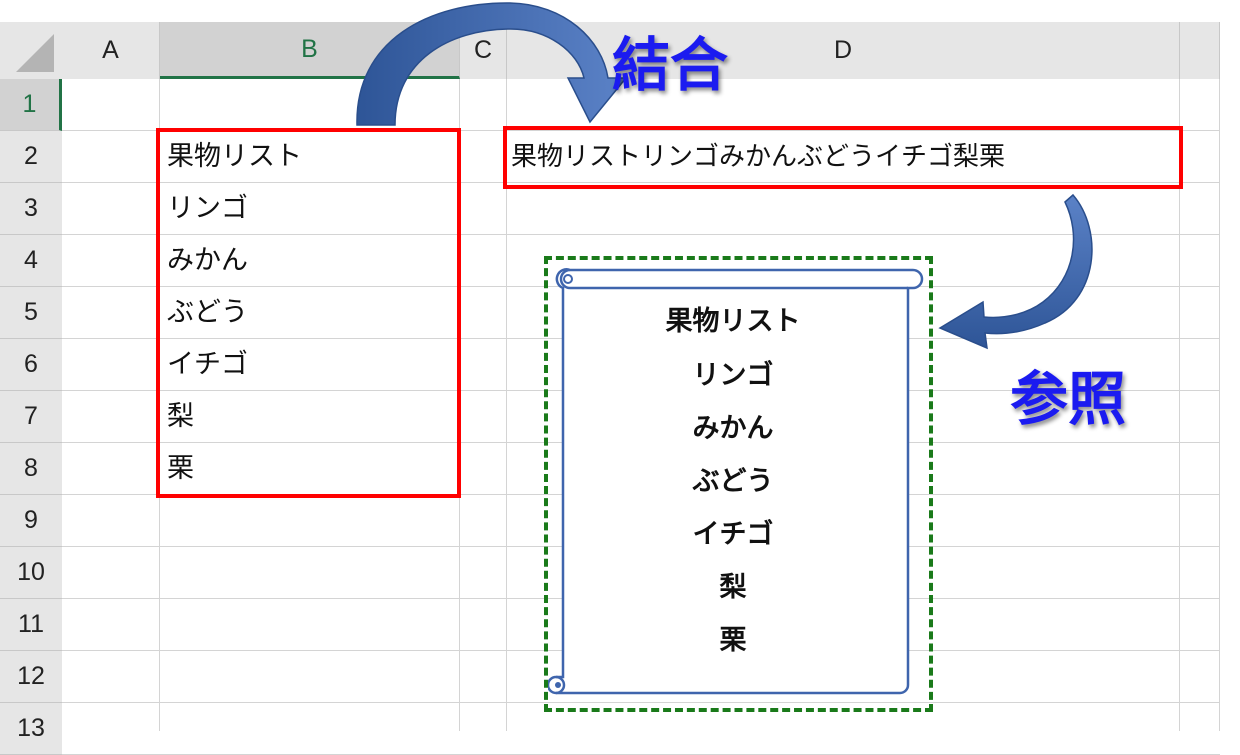 The image size is (1240, 755). Describe the element at coordinates (31, 729) in the screenshot. I see `row-header-13: 13` at that location.